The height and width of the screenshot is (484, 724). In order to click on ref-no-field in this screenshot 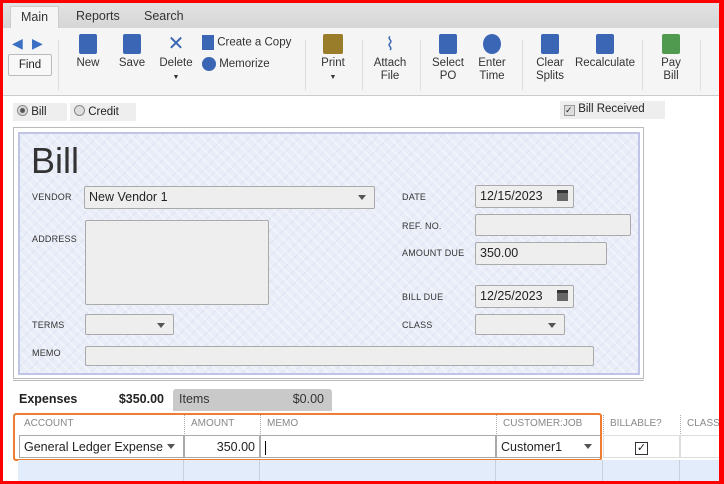, I will do `click(553, 225)`.